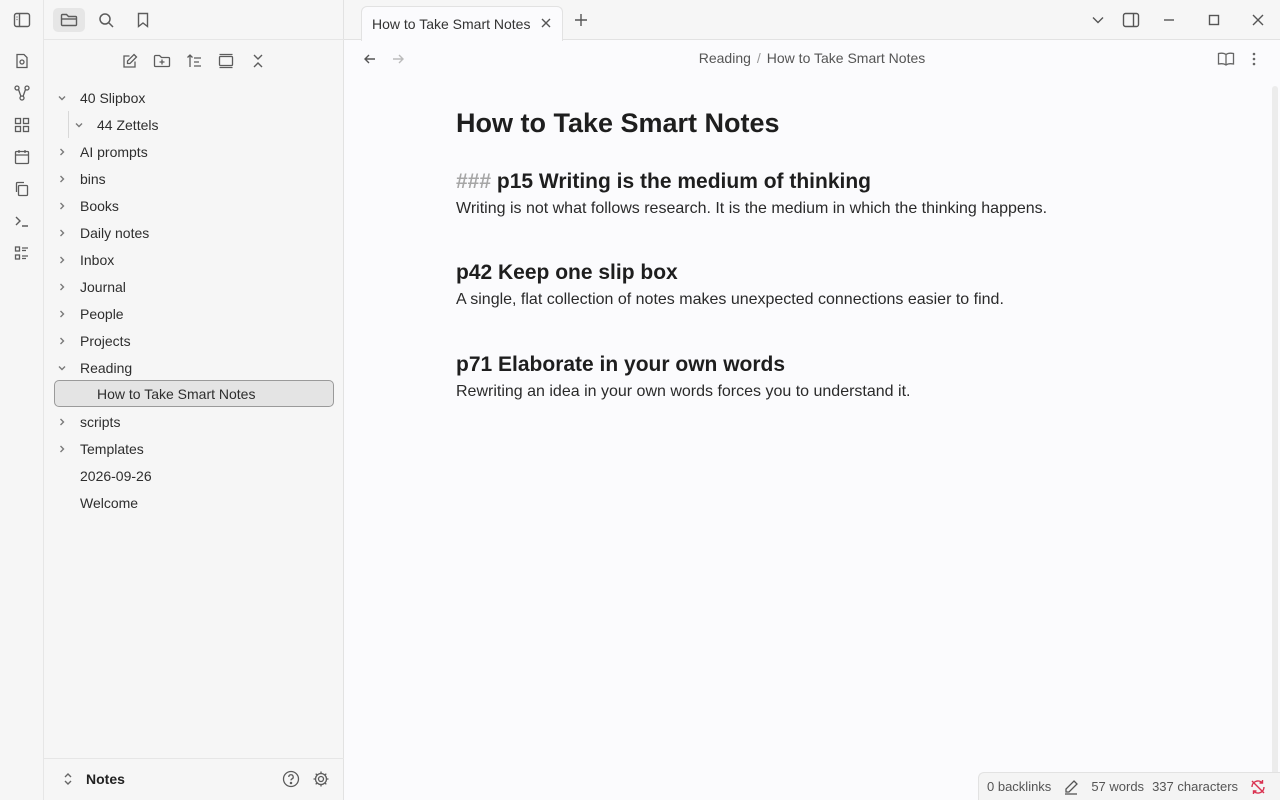 This screenshot has width=1280, height=800. What do you see at coordinates (194, 232) in the screenshot?
I see `tree-folder-daily-notes: Daily notes` at bounding box center [194, 232].